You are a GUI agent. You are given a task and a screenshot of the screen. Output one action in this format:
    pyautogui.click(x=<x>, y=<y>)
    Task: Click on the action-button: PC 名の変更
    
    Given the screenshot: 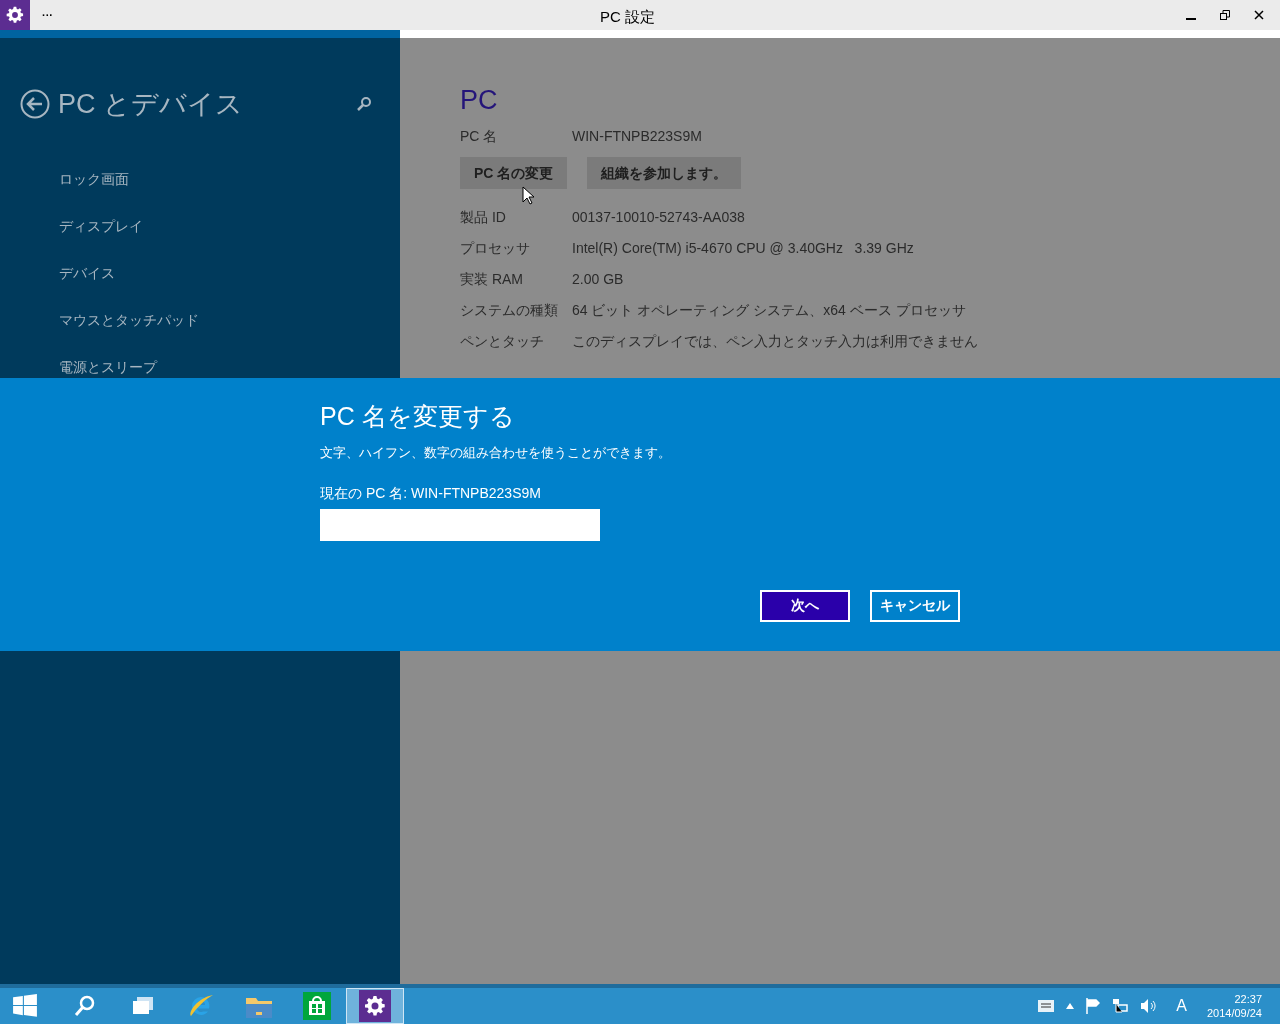 What is the action you would take?
    pyautogui.click(x=514, y=173)
    